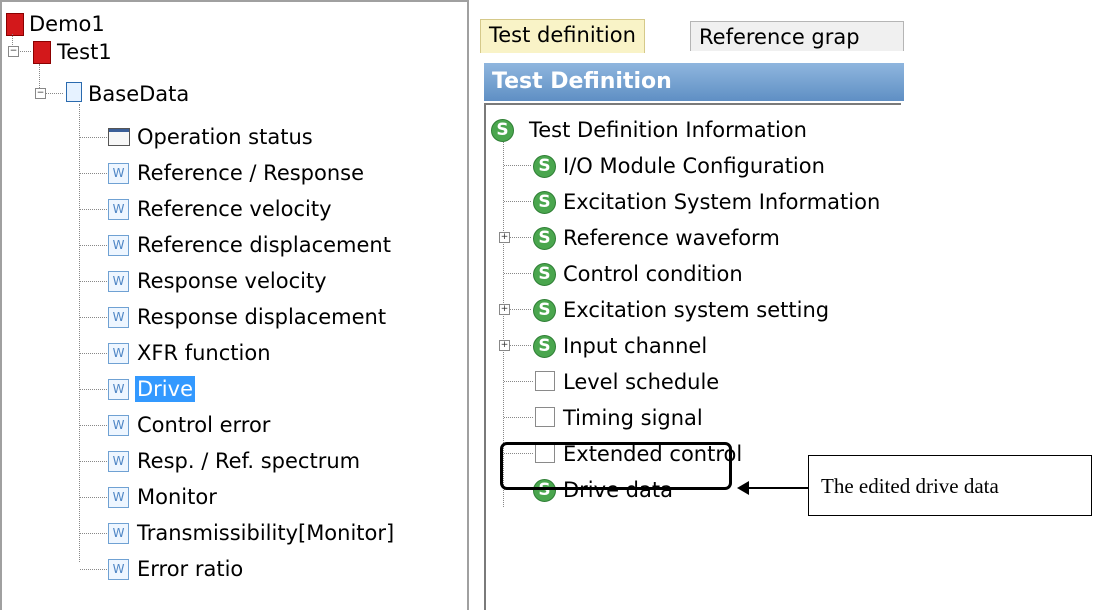 The height and width of the screenshot is (610, 1093). Describe the element at coordinates (721, 202) in the screenshot. I see `tree-item-excitation-system-information: Excitation System Information` at that location.